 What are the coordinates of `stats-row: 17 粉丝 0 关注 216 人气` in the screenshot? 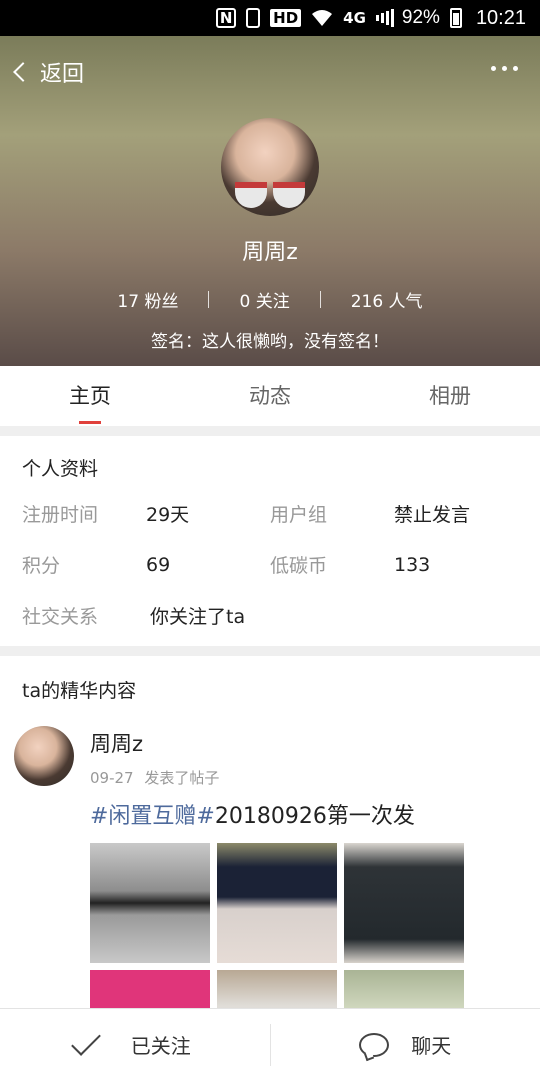 It's located at (270, 299).